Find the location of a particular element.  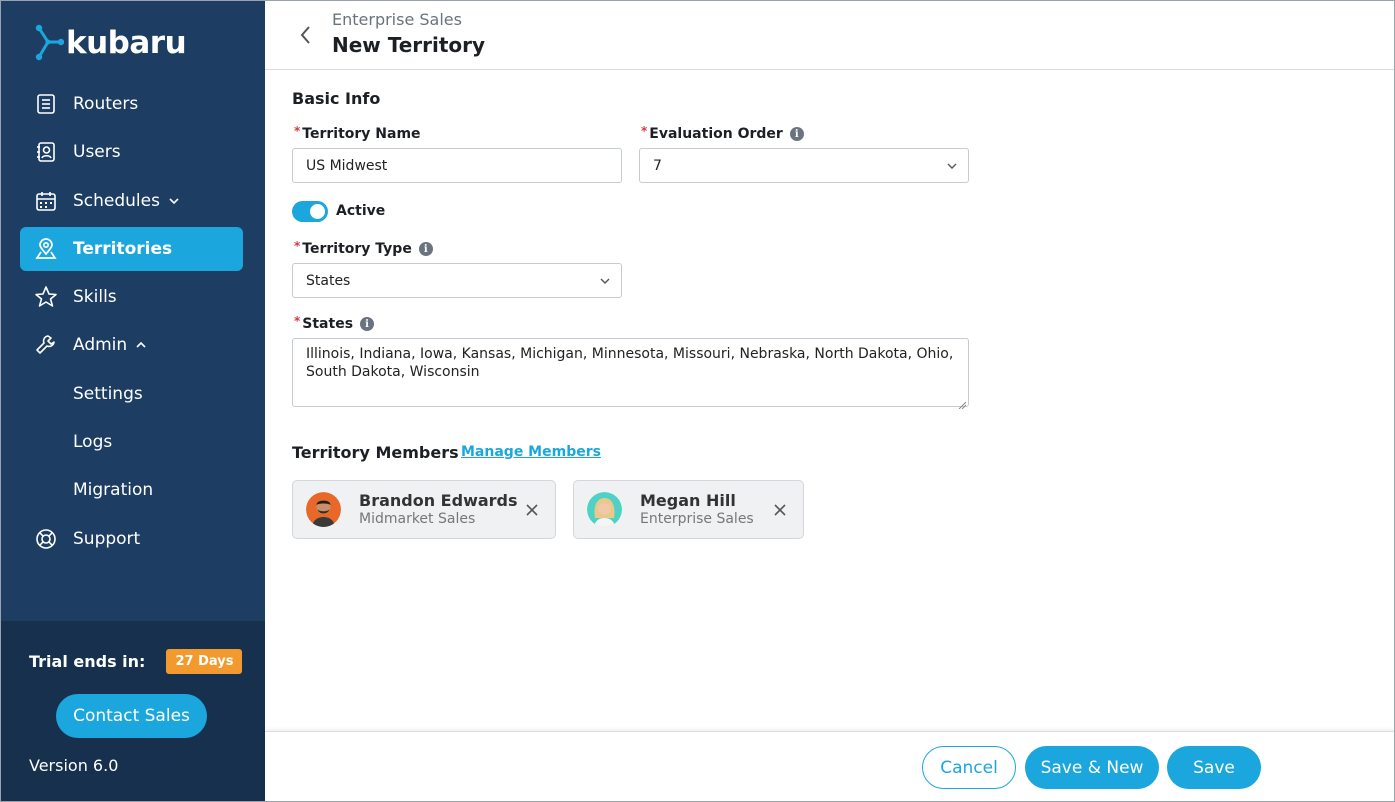

brand-name: kubaru is located at coordinates (126, 43).